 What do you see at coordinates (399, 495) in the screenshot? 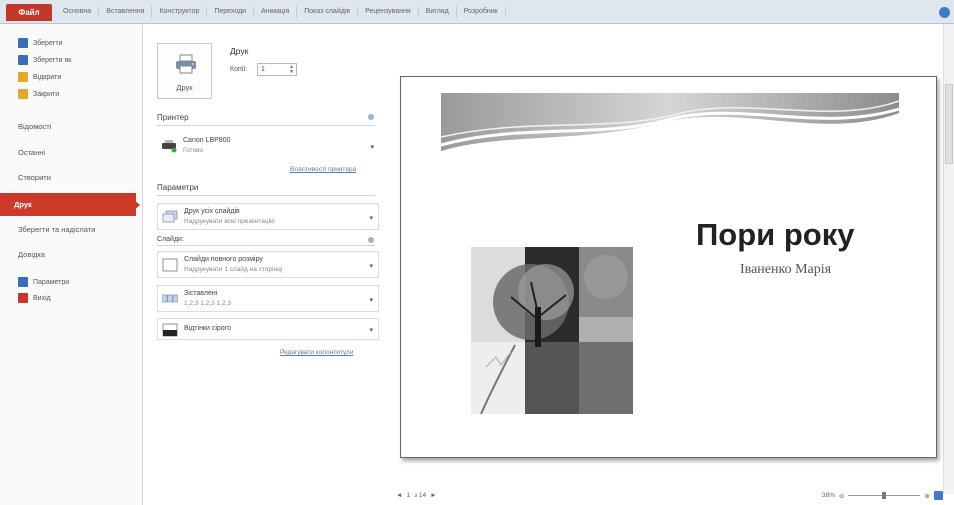
I see `previous-page-icon: ◄` at bounding box center [399, 495].